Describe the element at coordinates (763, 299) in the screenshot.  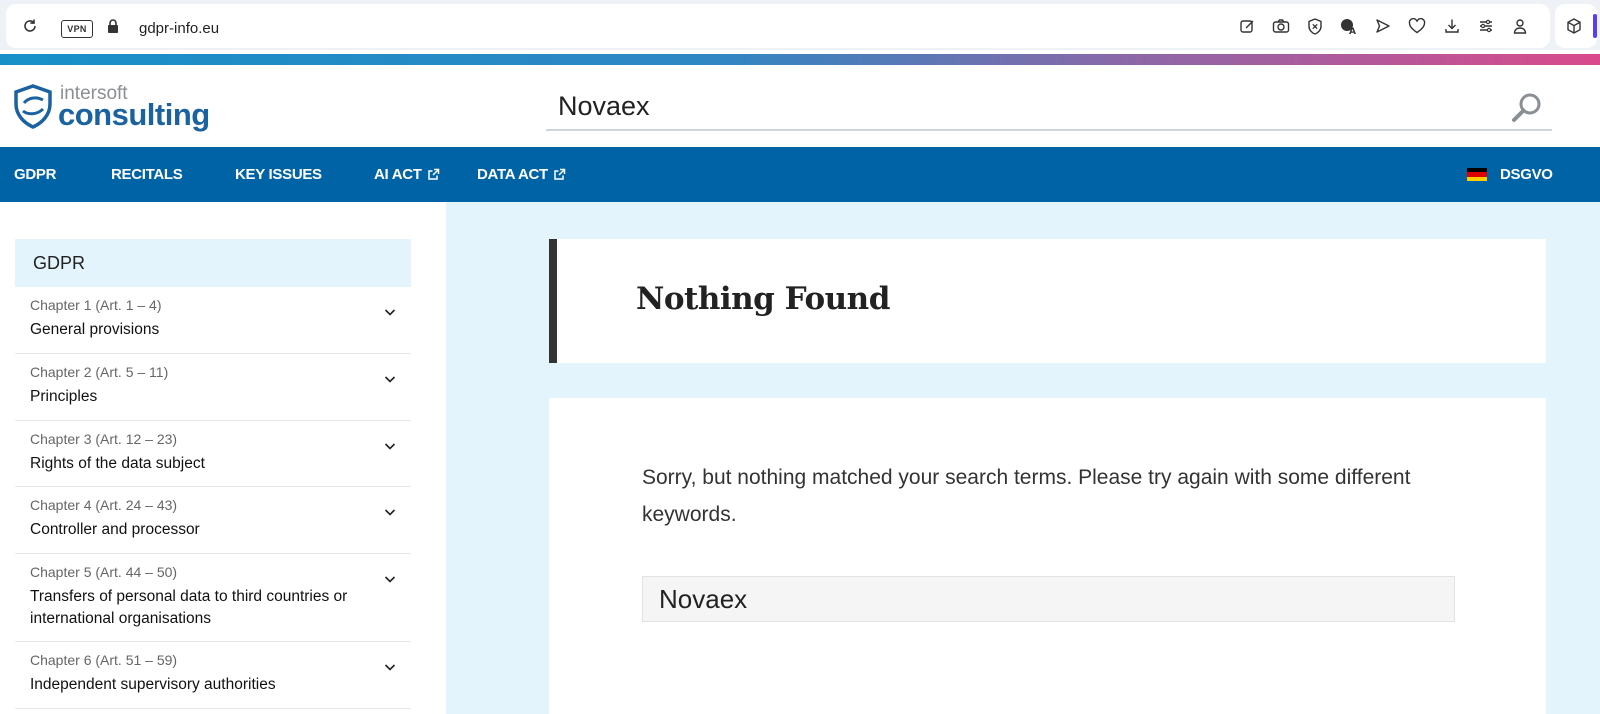
I see `page-title: Nothing Found` at that location.